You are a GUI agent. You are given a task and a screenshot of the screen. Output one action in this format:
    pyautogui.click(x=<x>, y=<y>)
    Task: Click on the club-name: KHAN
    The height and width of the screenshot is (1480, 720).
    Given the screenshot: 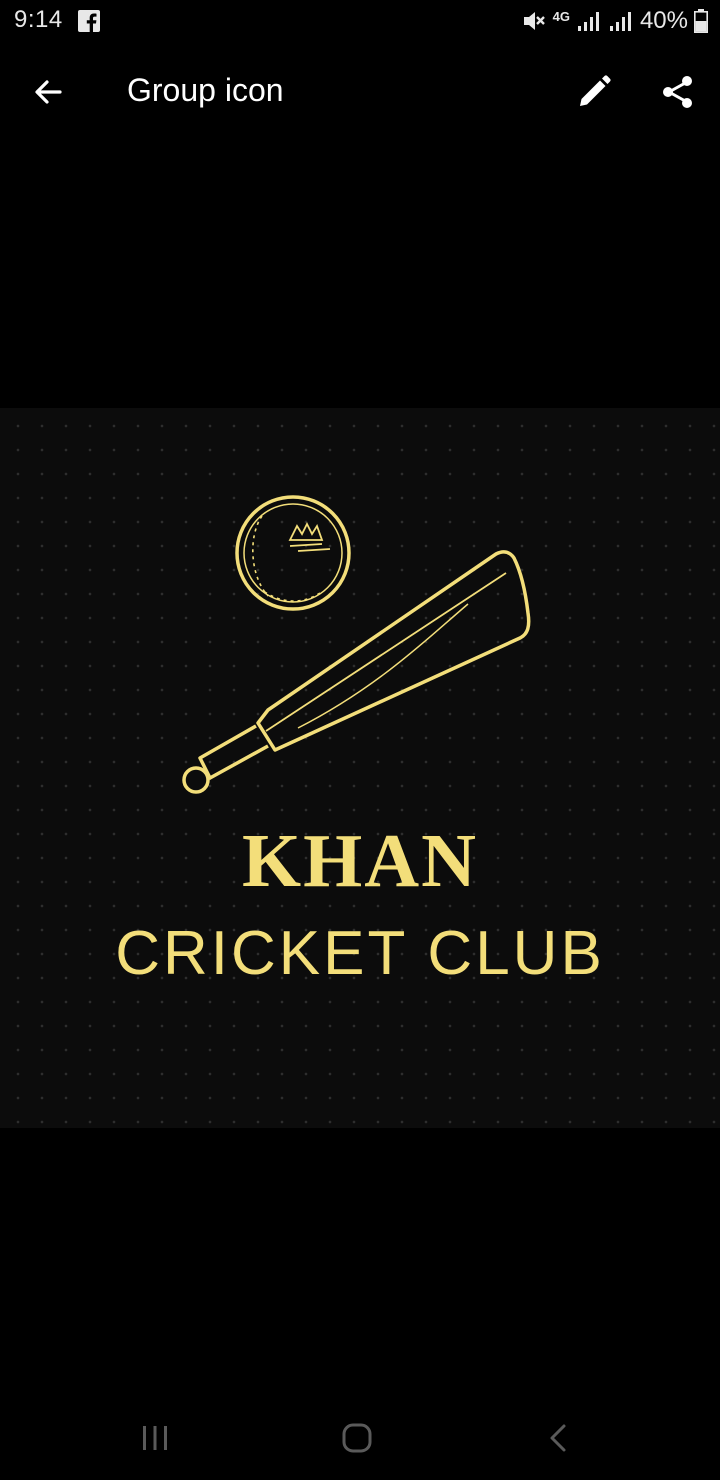 What is the action you would take?
    pyautogui.click(x=360, y=861)
    